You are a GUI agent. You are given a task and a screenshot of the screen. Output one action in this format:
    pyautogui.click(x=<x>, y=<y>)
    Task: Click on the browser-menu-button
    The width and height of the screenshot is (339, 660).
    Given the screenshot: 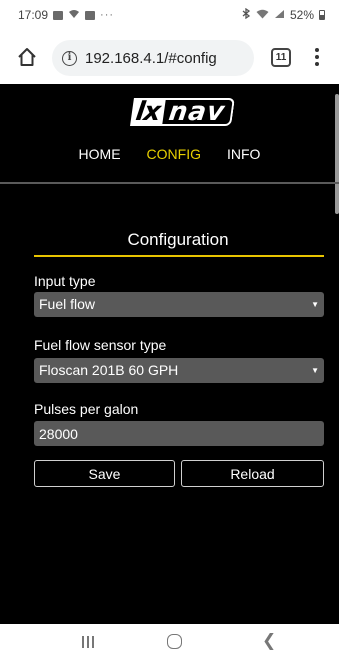 What is the action you would take?
    pyautogui.click(x=317, y=57)
    